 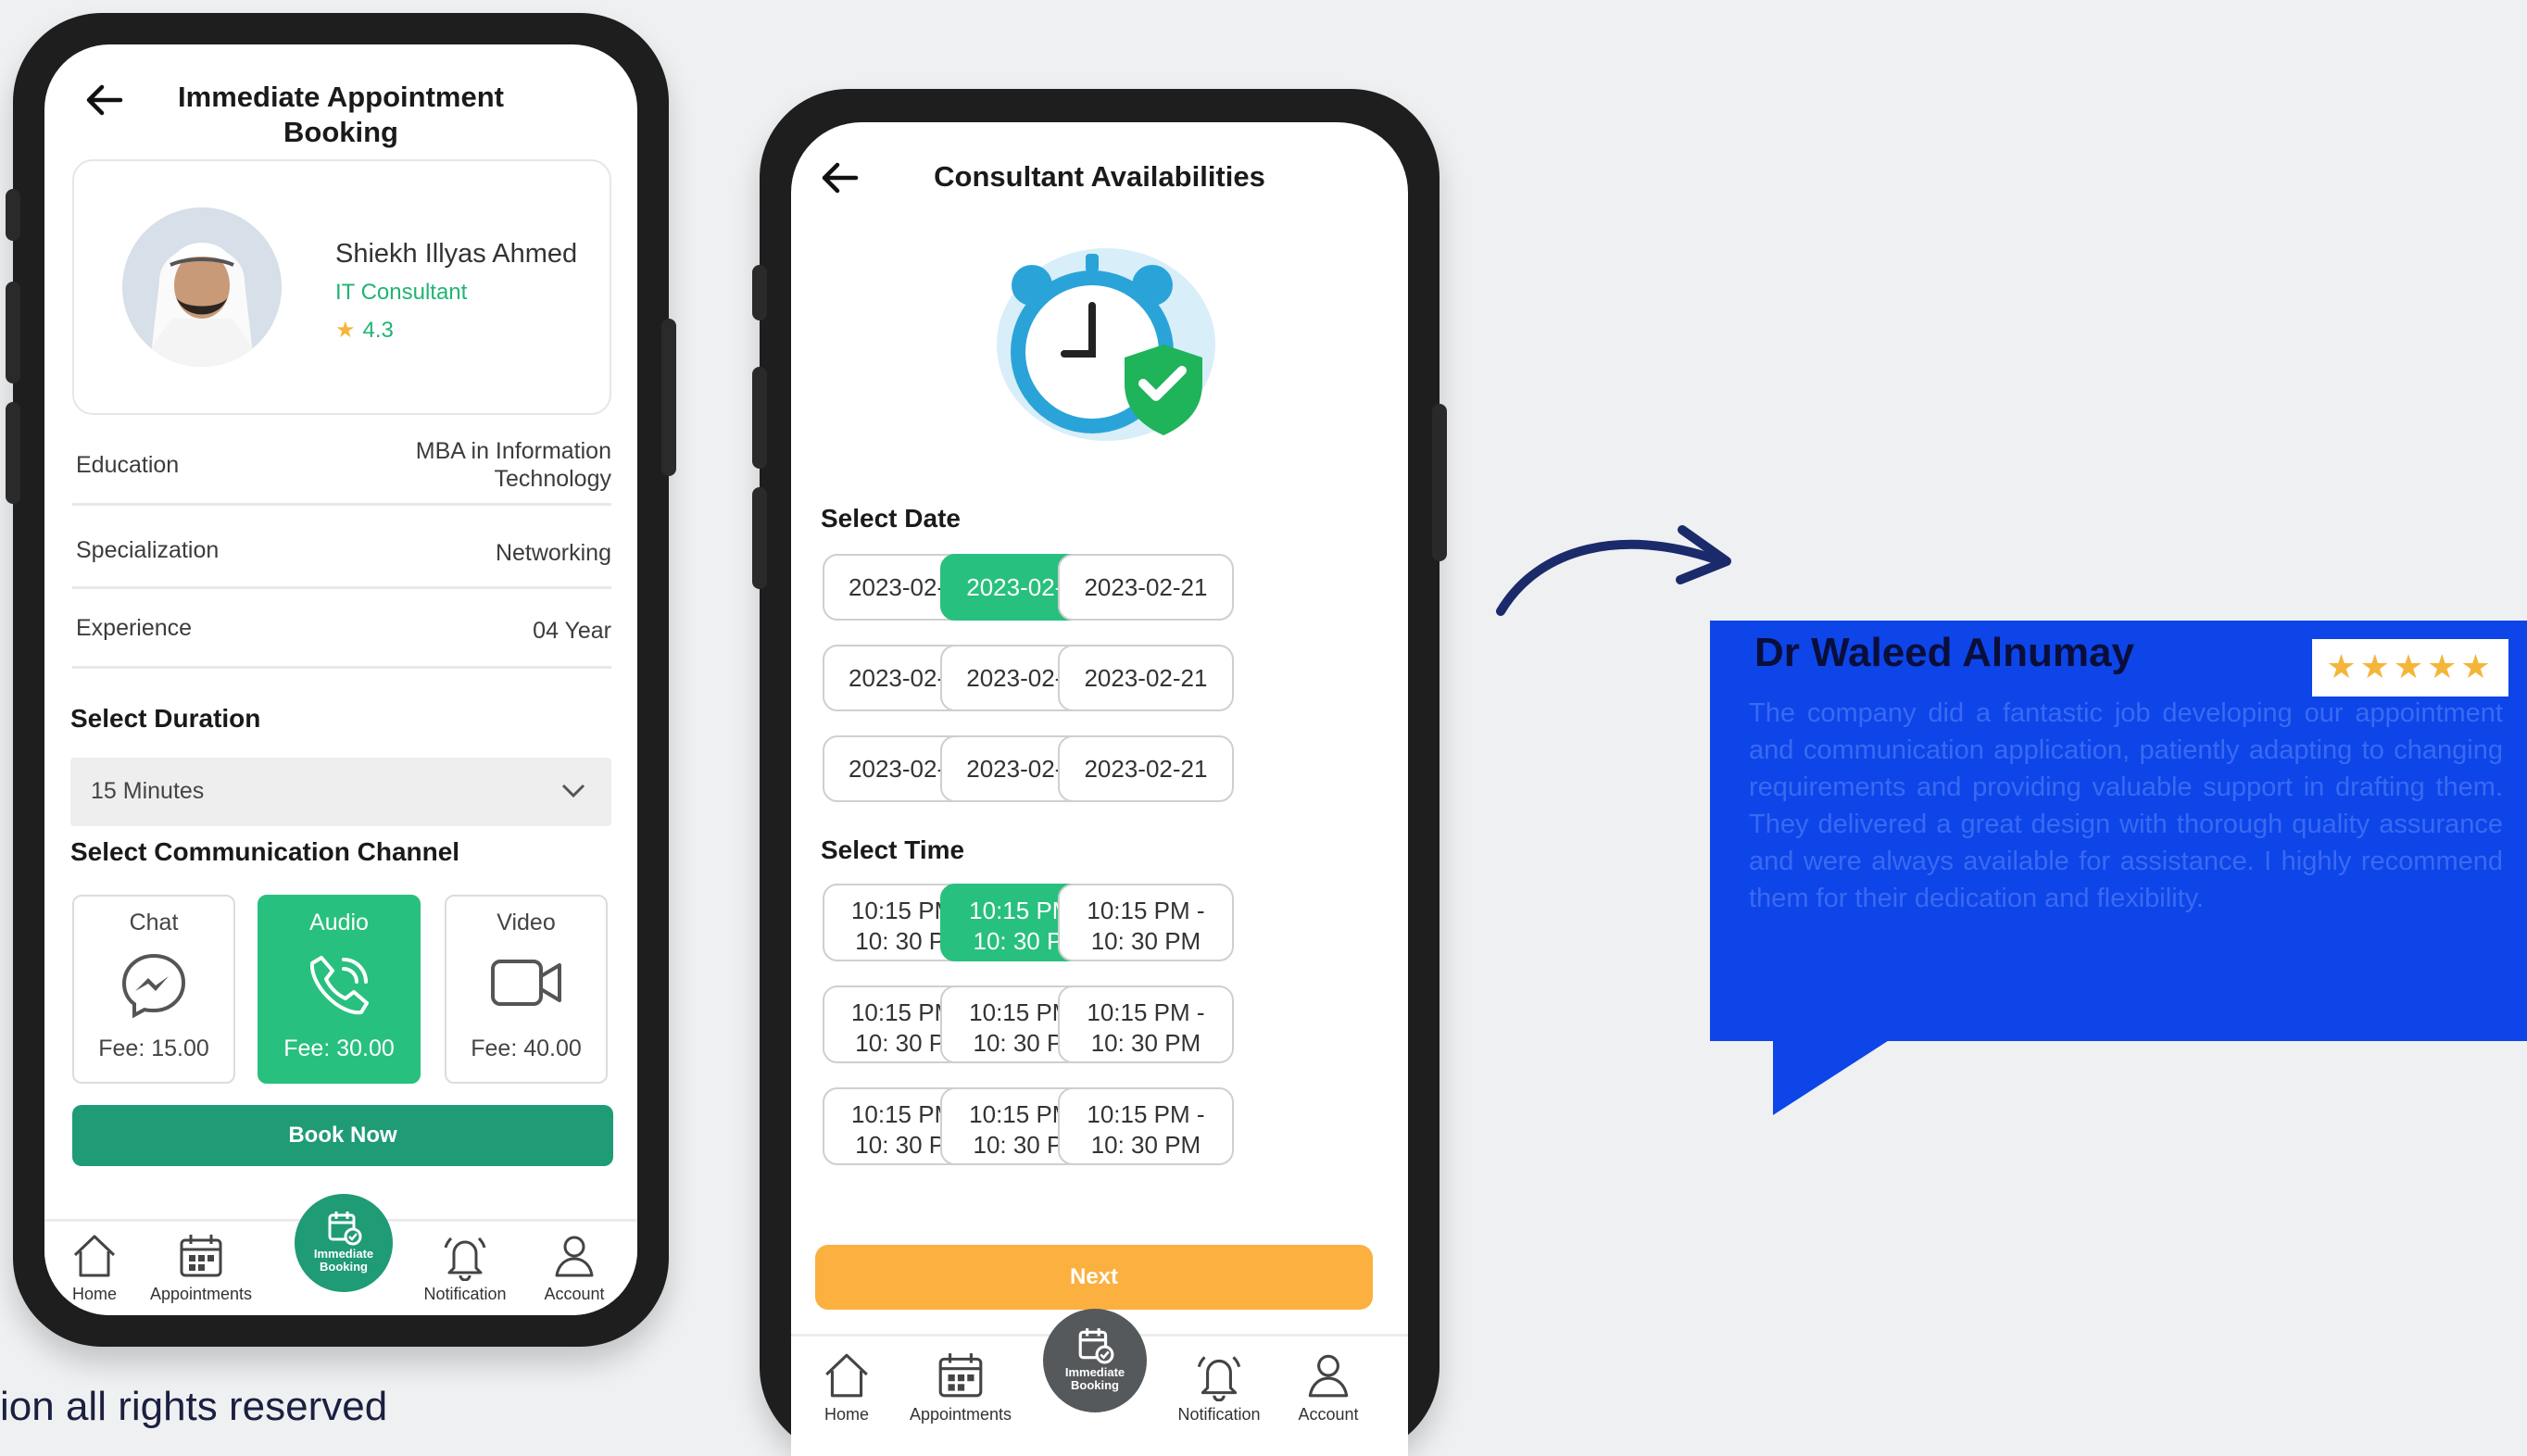 What do you see at coordinates (1099, 176) in the screenshot?
I see `page-title: Consultant Availabilities` at bounding box center [1099, 176].